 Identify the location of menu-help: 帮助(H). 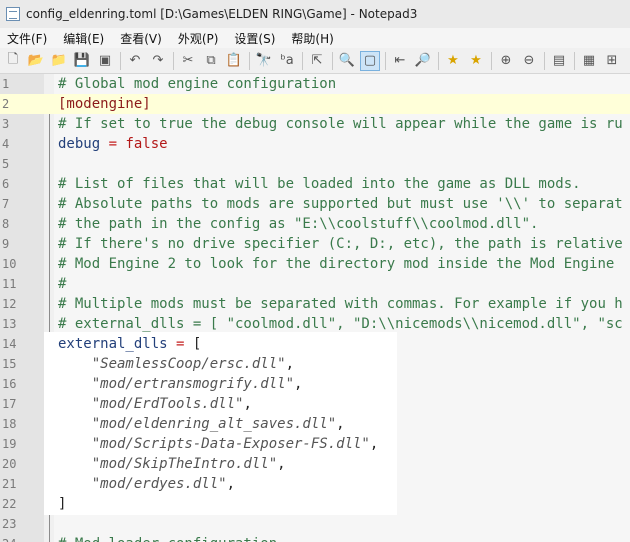
(312, 38).